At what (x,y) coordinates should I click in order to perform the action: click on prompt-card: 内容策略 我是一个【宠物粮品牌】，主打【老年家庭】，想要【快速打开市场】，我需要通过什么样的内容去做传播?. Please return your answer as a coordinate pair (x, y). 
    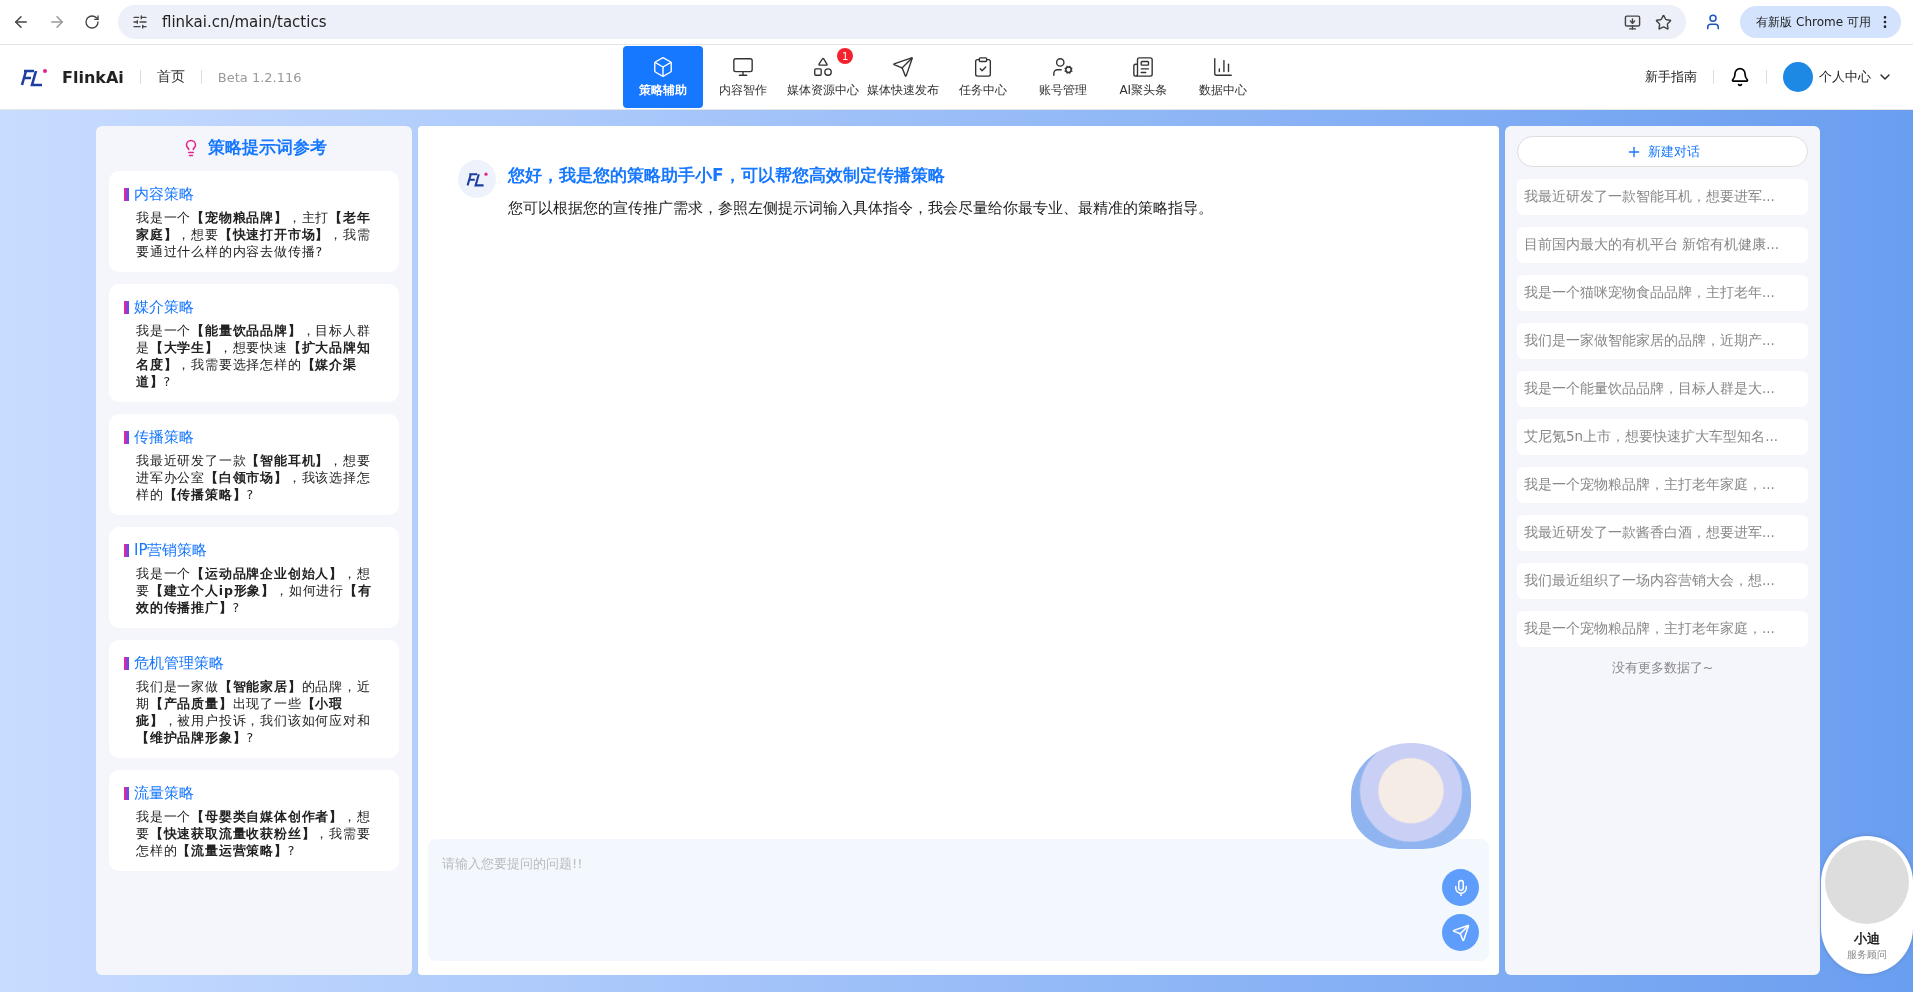
    Looking at the image, I should click on (254, 221).